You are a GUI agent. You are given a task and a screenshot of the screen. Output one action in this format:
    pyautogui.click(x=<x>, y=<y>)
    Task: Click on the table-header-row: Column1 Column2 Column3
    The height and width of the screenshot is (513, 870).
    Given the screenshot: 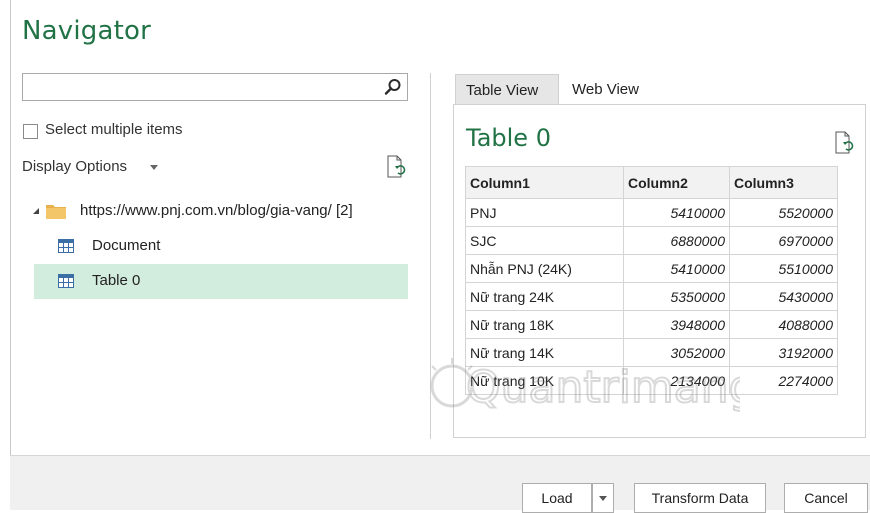 What is the action you would take?
    pyautogui.click(x=651, y=182)
    